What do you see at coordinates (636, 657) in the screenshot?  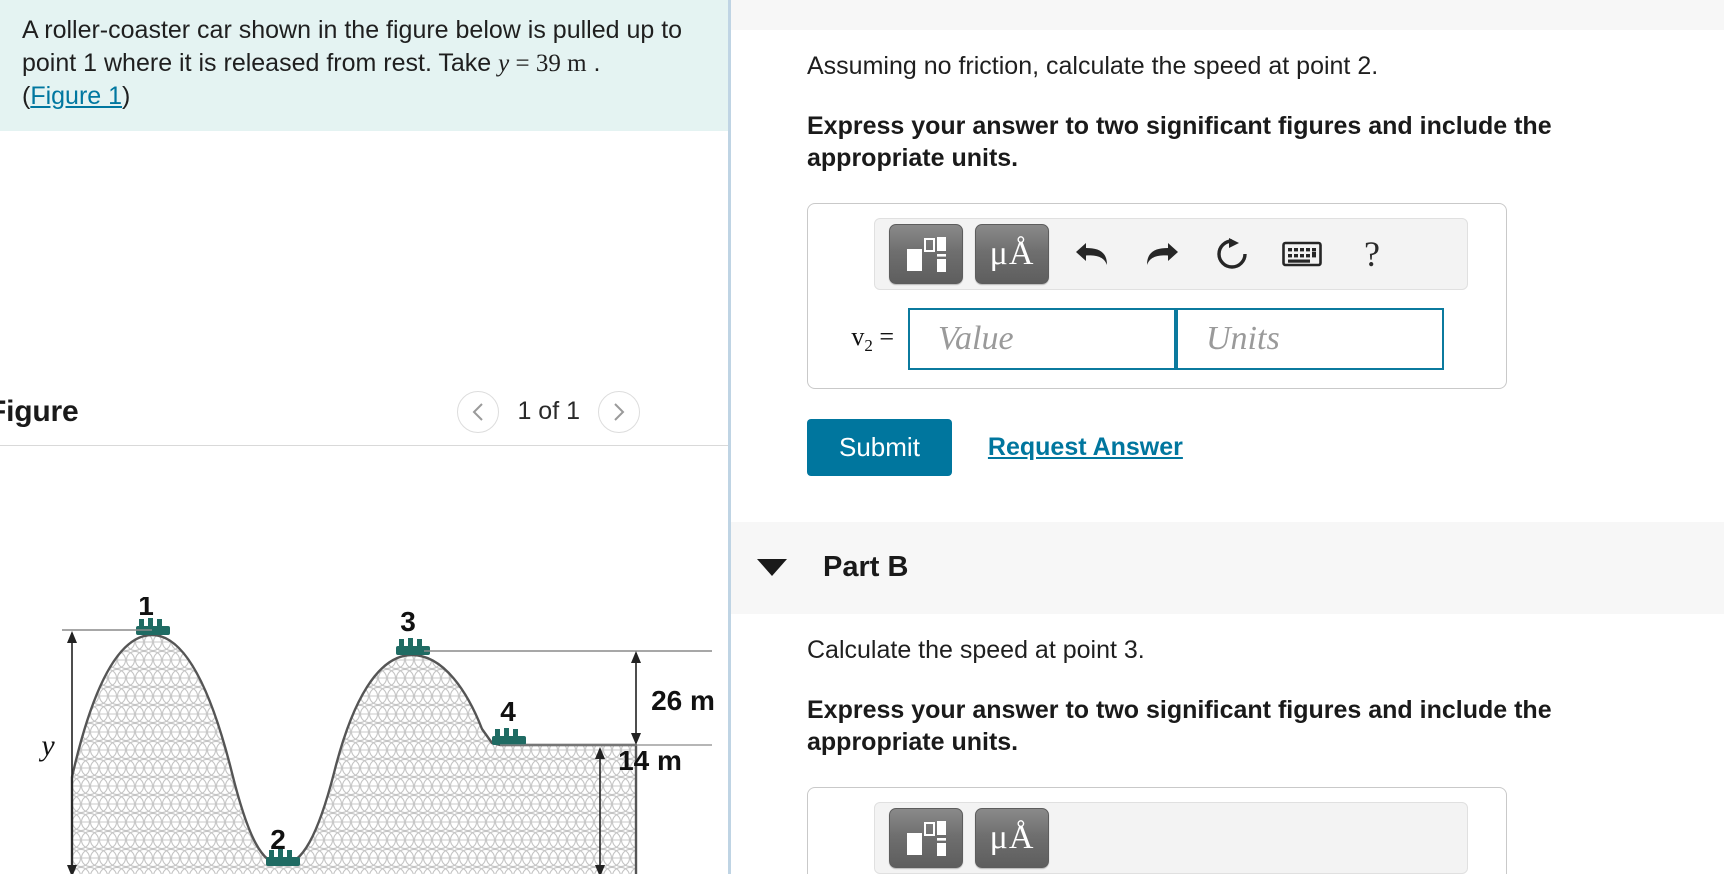 I see `26m-arrow-top` at bounding box center [636, 657].